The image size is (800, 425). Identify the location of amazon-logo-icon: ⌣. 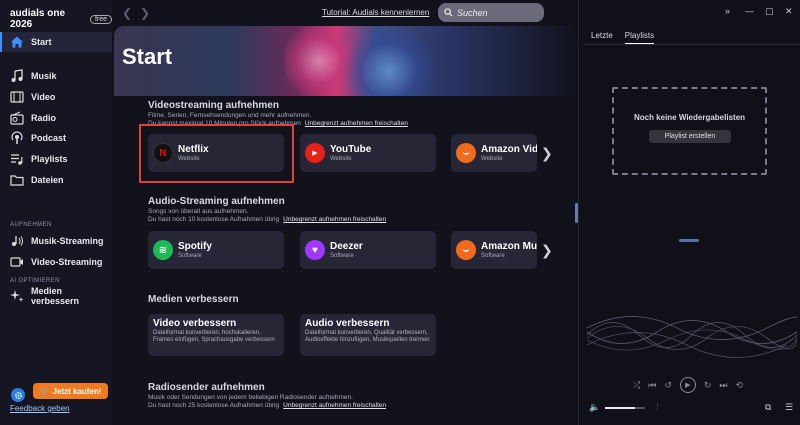
(466, 153).